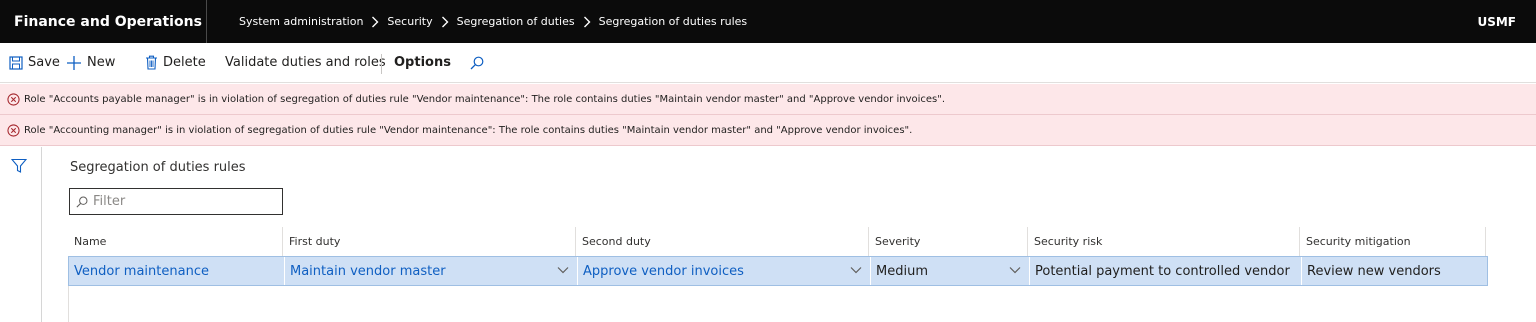  Describe the element at coordinates (175, 241) in the screenshot. I see `column-header-name: Name` at that location.